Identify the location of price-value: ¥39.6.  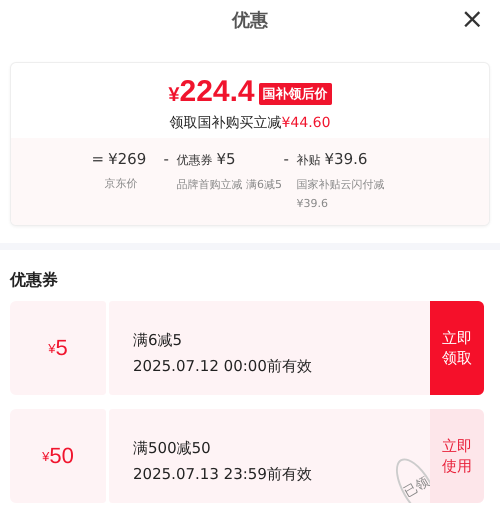
(346, 159).